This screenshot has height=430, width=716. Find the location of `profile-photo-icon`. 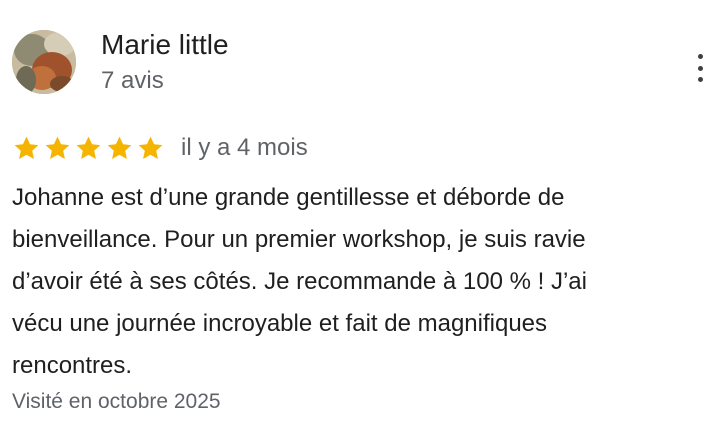

profile-photo-icon is located at coordinates (44, 62).